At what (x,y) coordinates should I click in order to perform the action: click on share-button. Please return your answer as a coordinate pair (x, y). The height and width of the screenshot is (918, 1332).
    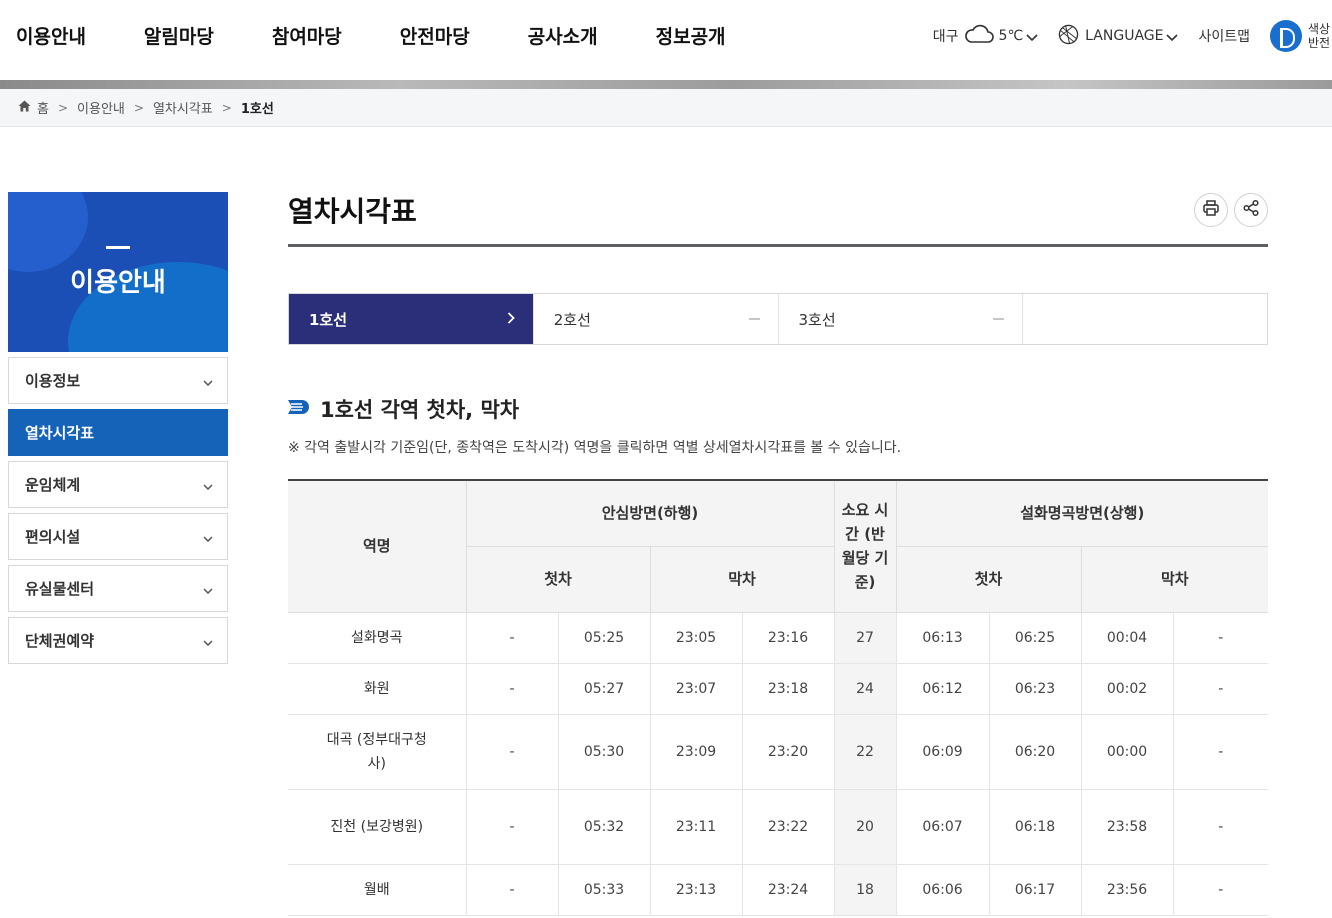
    Looking at the image, I should click on (1251, 210).